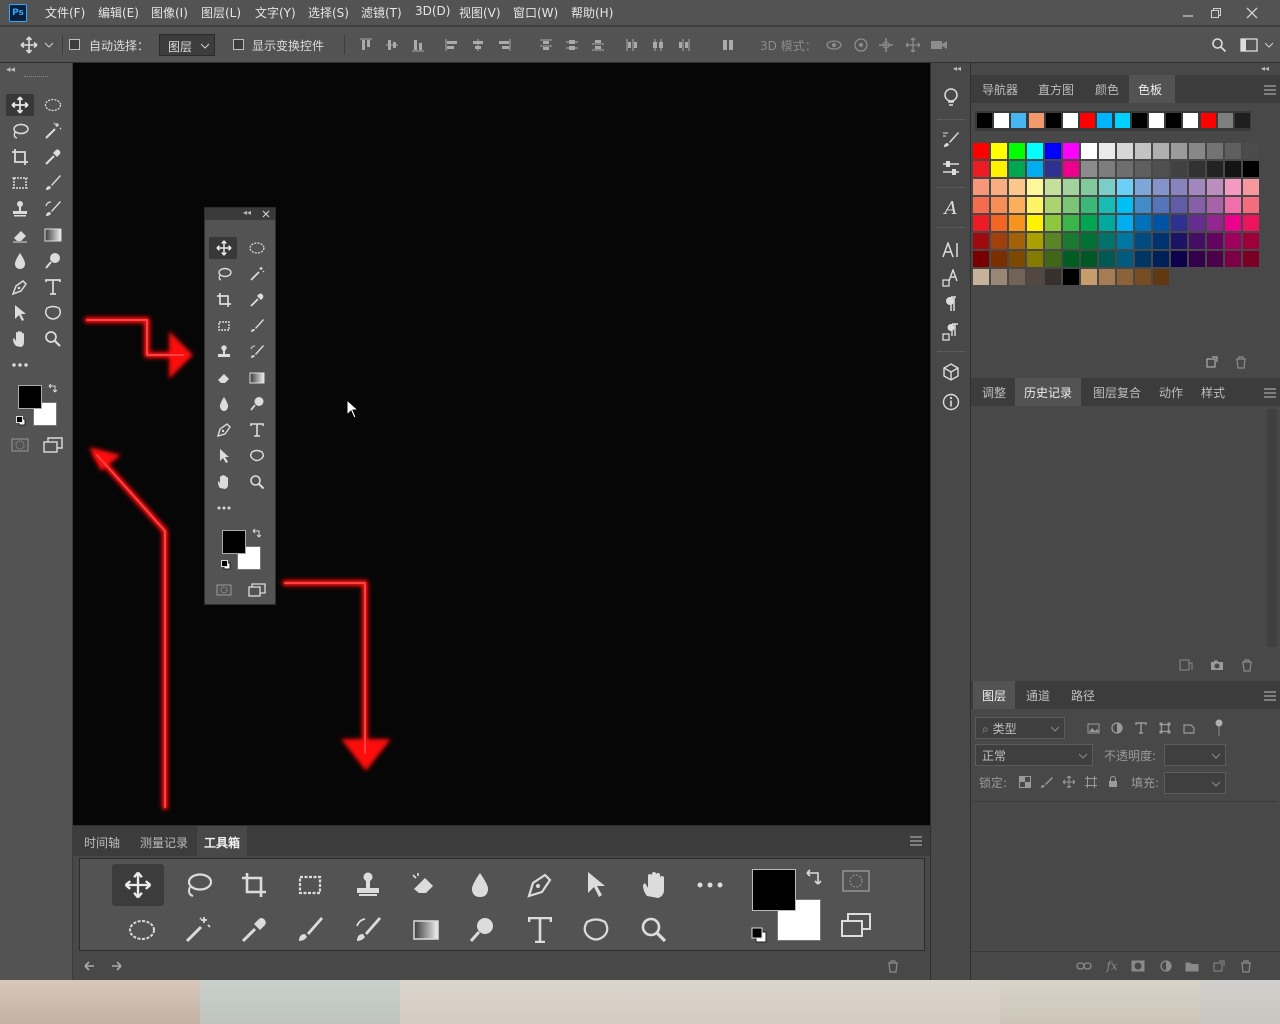 Image resolution: width=1280 pixels, height=1024 pixels. I want to click on delete-swatch-icon, so click(1241, 362).